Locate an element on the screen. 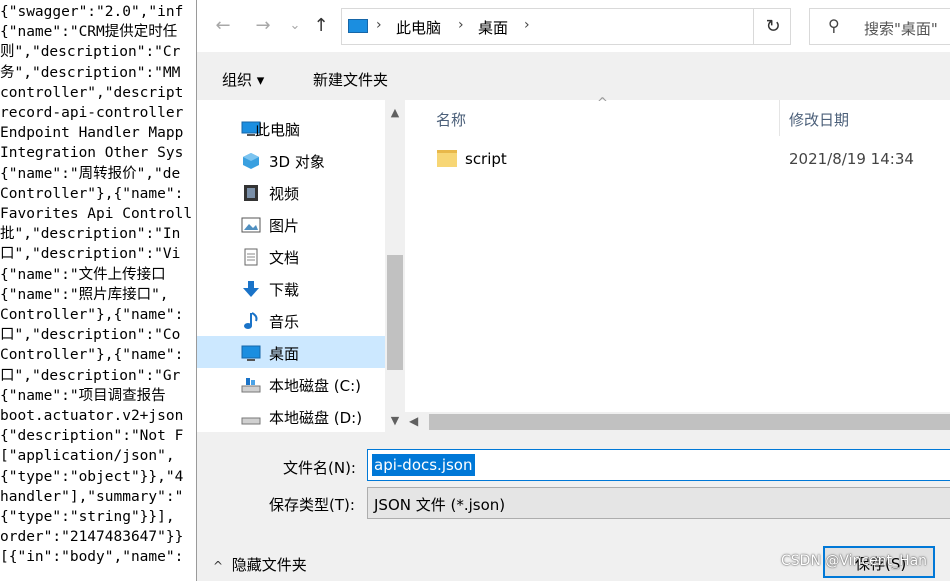  scroll-left-icon: ◀ is located at coordinates (413, 421).